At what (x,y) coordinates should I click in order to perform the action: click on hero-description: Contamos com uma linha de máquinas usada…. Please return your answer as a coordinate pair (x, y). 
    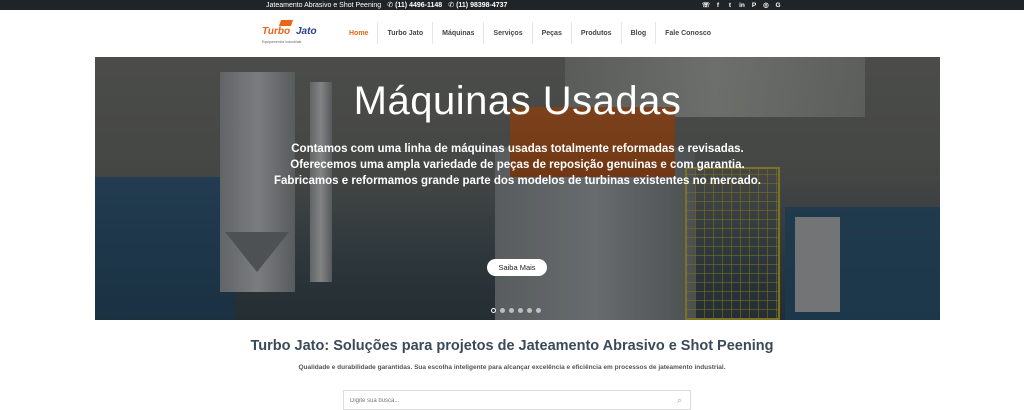
    Looking at the image, I should click on (517, 165).